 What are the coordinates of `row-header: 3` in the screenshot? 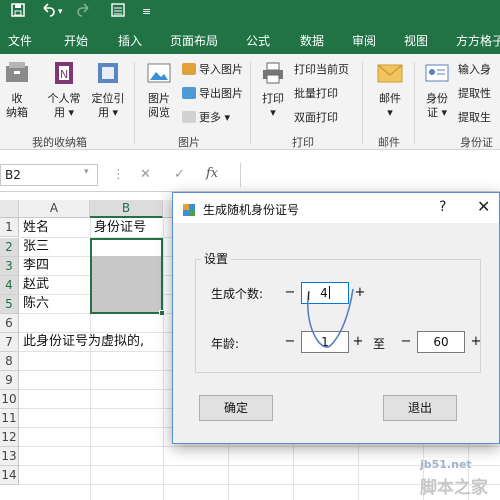 It's located at (9, 266).